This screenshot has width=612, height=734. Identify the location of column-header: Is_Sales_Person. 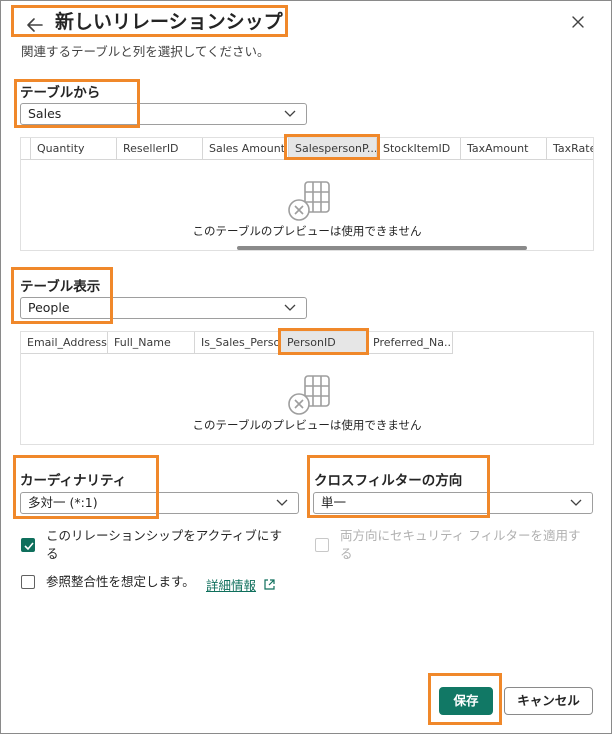
(238, 343).